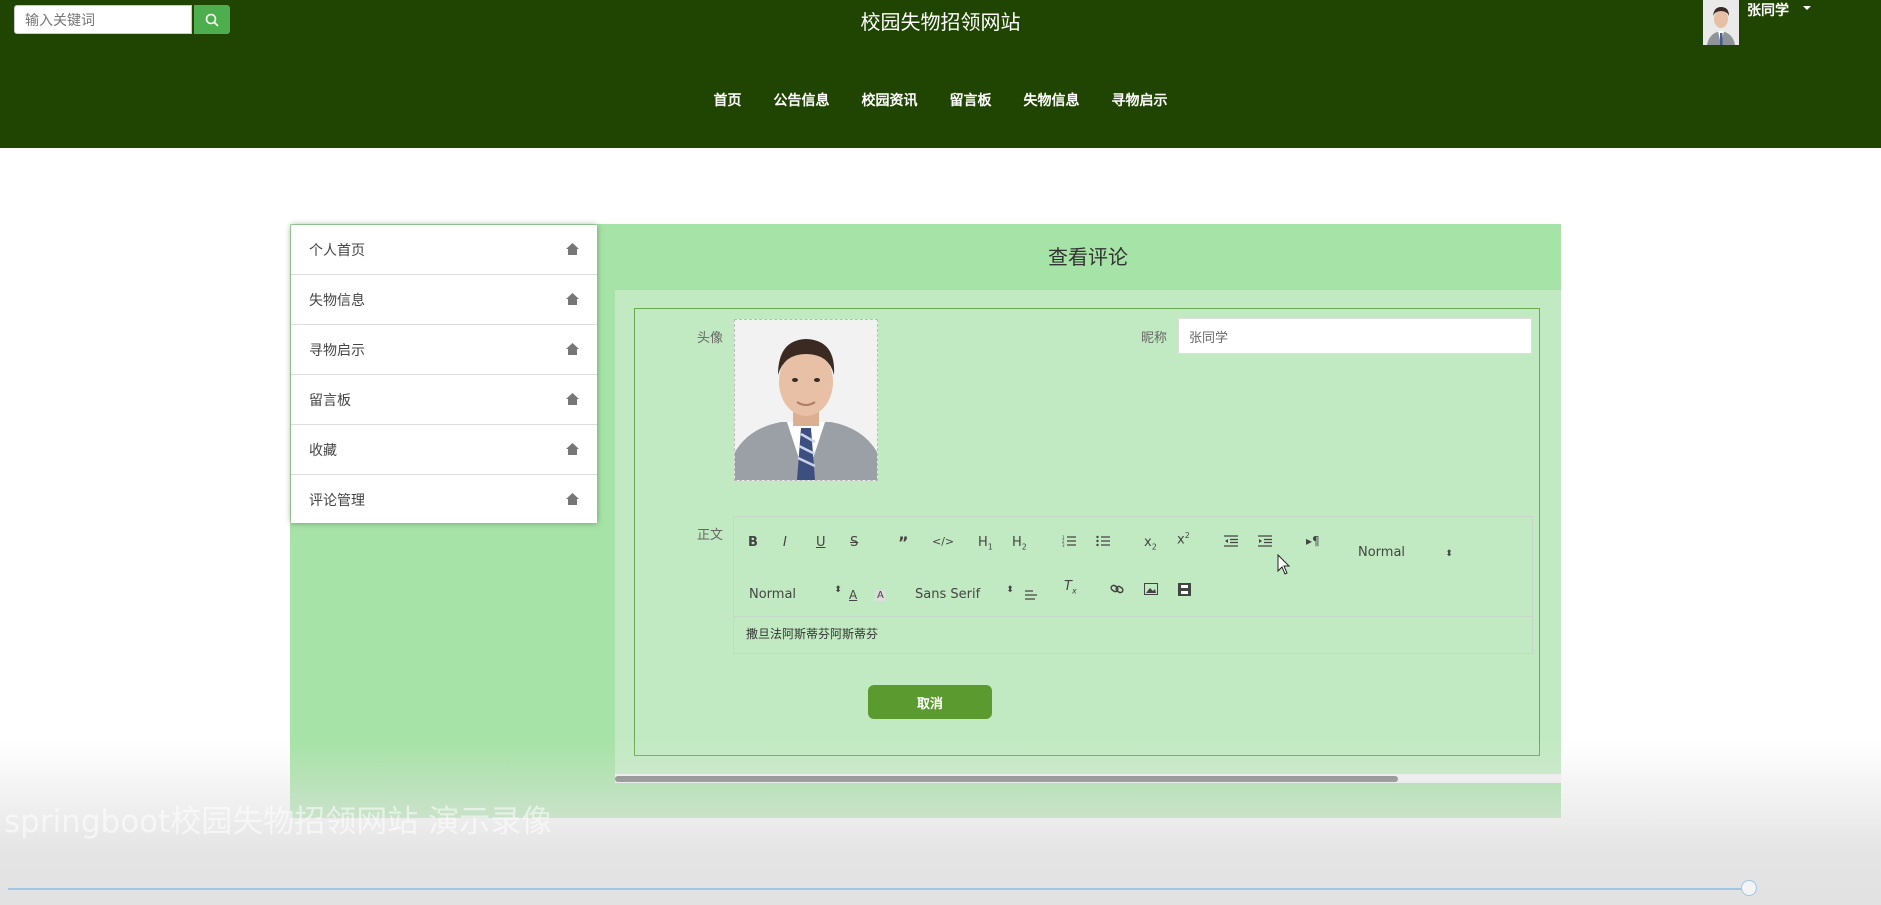 The width and height of the screenshot is (1881, 905). Describe the element at coordinates (444, 450) in the screenshot. I see `sidebar-item-favorites: 收藏` at that location.